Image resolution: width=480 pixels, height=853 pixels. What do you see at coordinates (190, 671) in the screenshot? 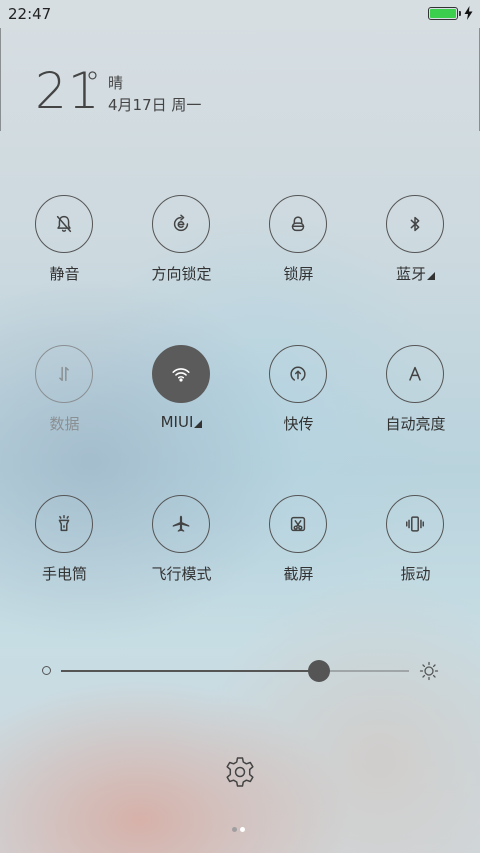
I see `brightness-track-fill` at bounding box center [190, 671].